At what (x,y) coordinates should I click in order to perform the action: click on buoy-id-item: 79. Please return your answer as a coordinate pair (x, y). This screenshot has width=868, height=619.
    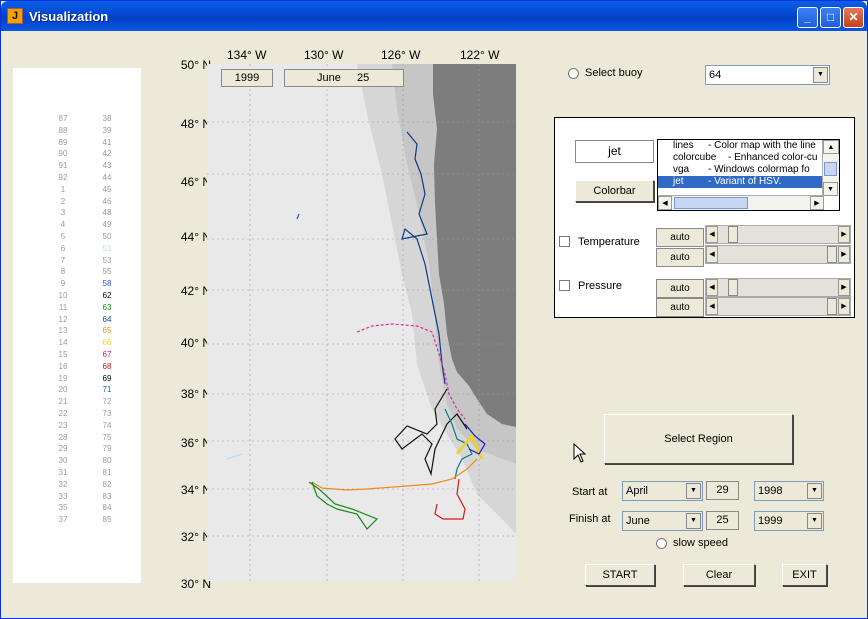
    Looking at the image, I should click on (107, 448).